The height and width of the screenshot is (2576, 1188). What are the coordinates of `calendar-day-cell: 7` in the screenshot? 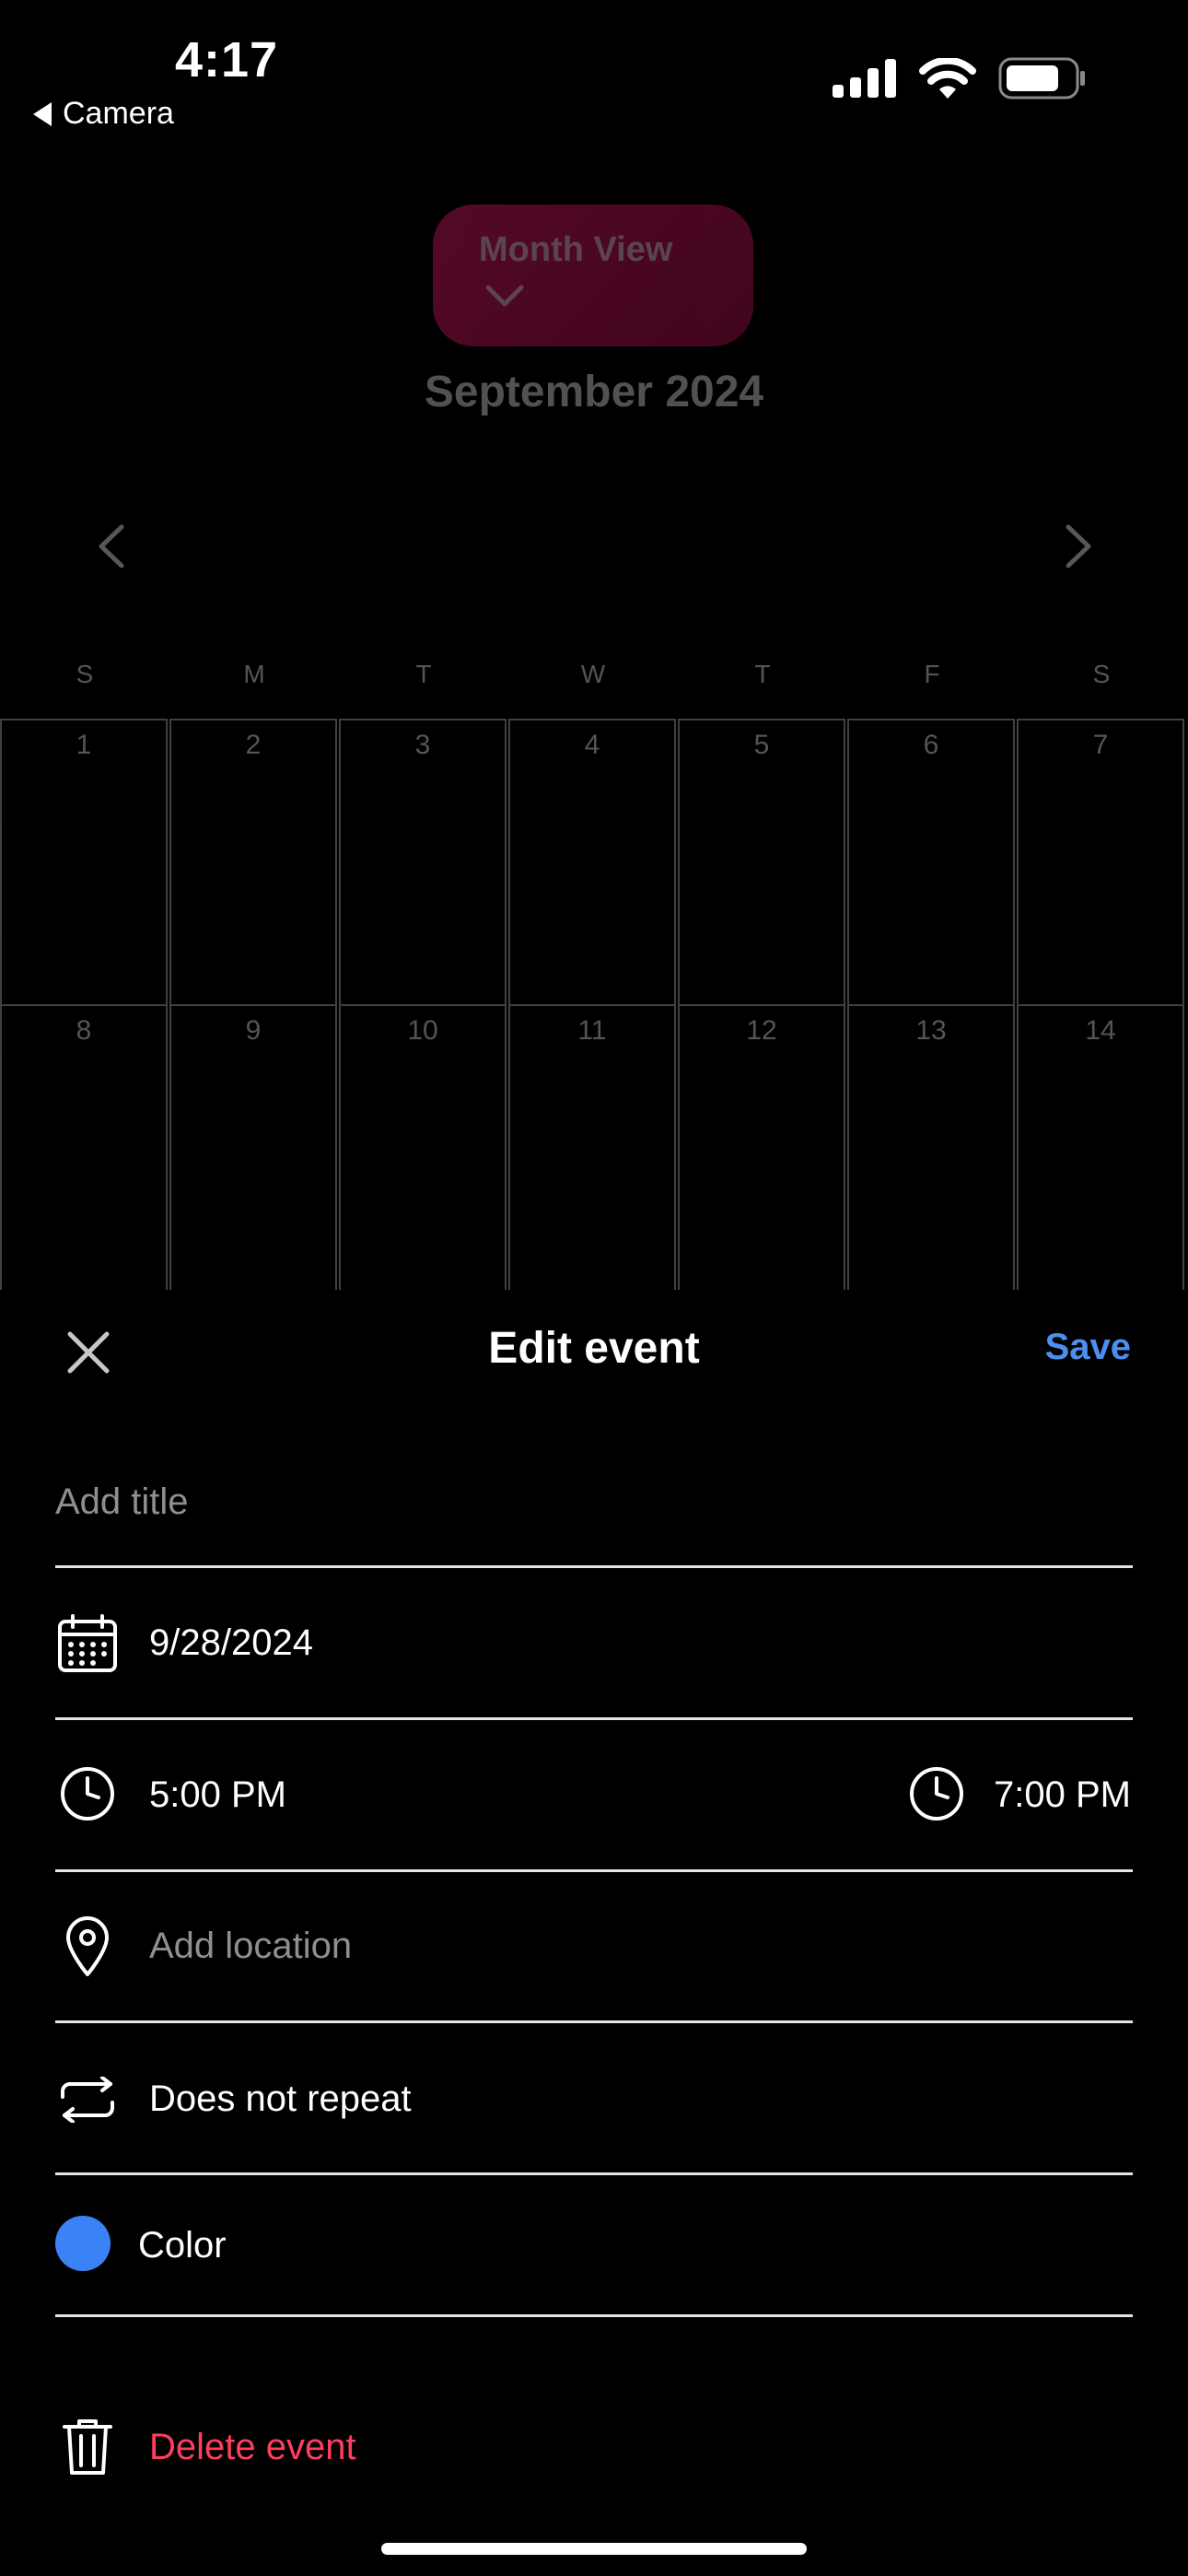 It's located at (1100, 862).